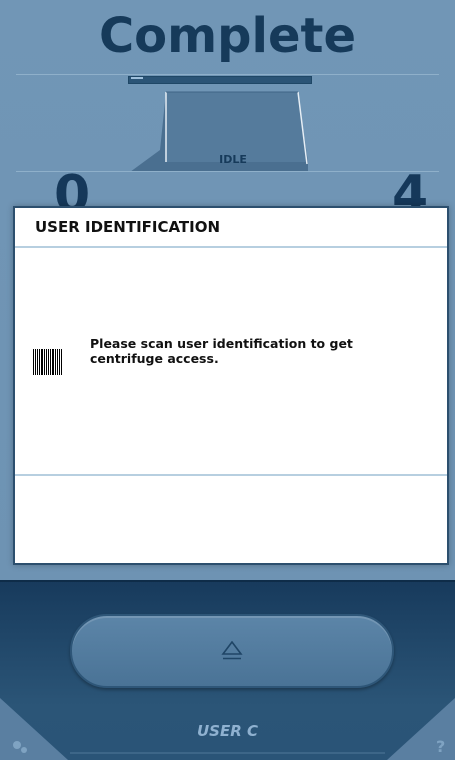 The width and height of the screenshot is (455, 760). I want to click on footer-bottom-line, so click(227, 753).